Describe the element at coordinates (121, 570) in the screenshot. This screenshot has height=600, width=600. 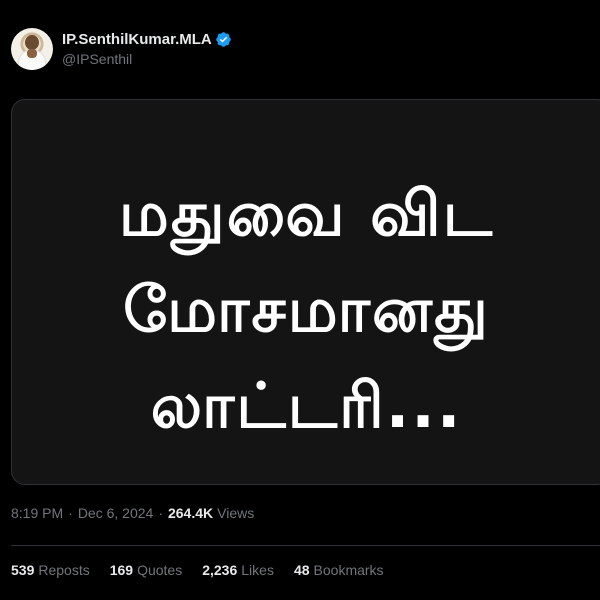
I see `quotes-count: 169` at that location.